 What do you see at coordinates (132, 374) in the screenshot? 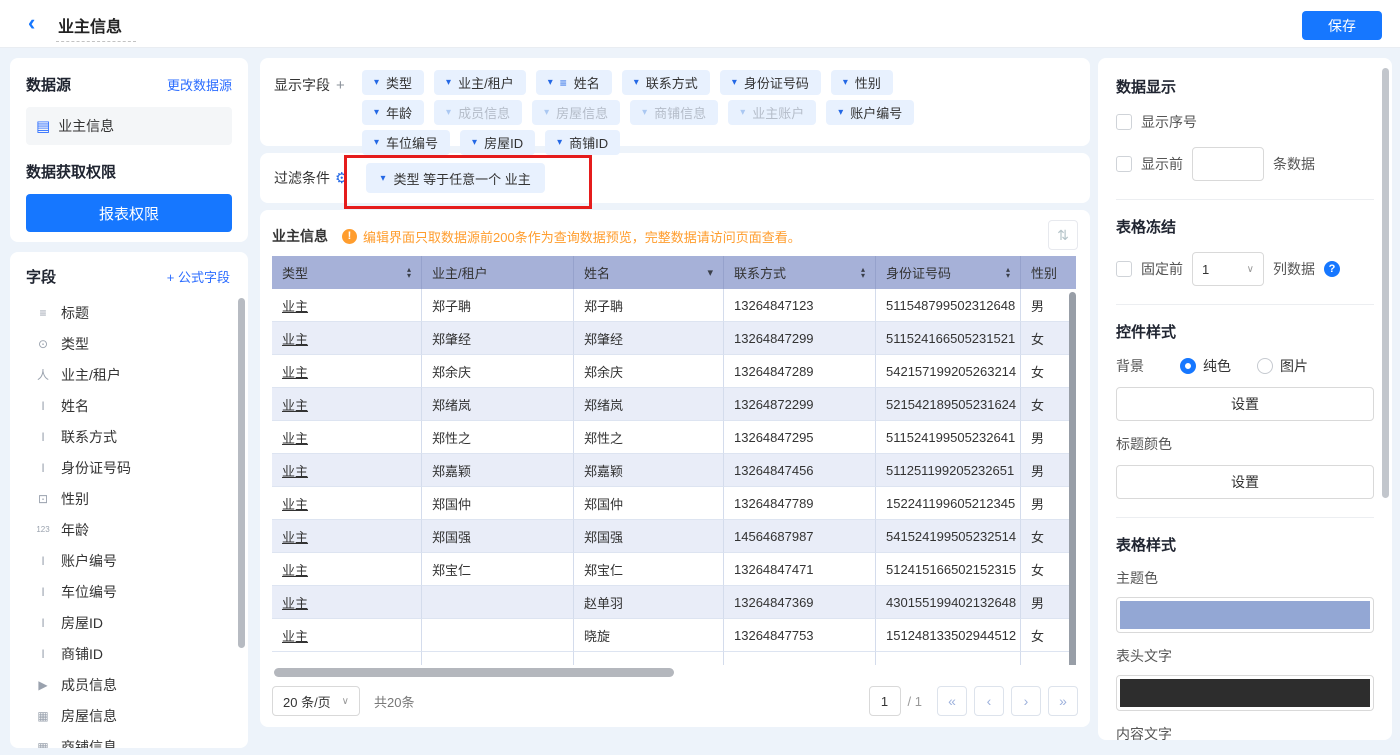
I see `field-item: ⼈业主/租户` at bounding box center [132, 374].